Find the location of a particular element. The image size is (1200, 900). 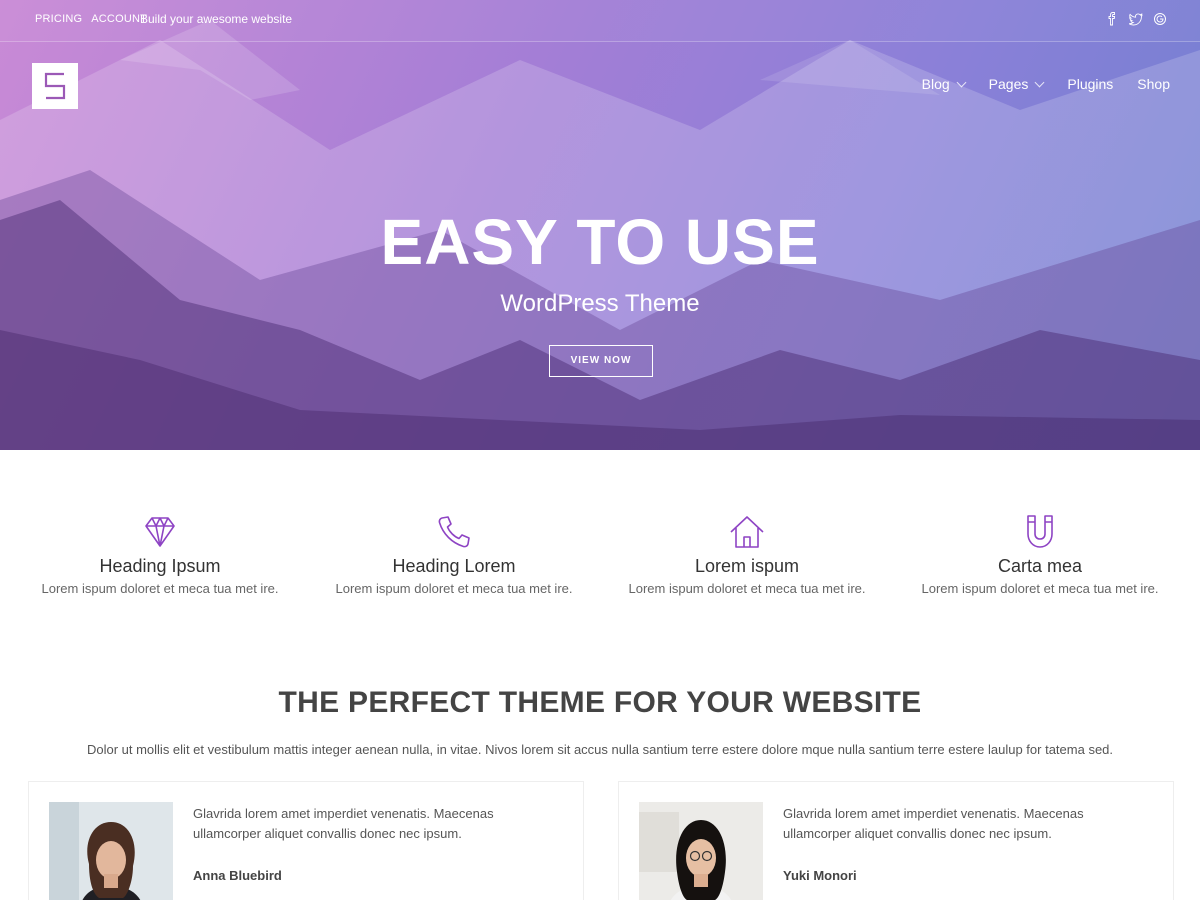

social-links is located at coordinates (1136, 19).